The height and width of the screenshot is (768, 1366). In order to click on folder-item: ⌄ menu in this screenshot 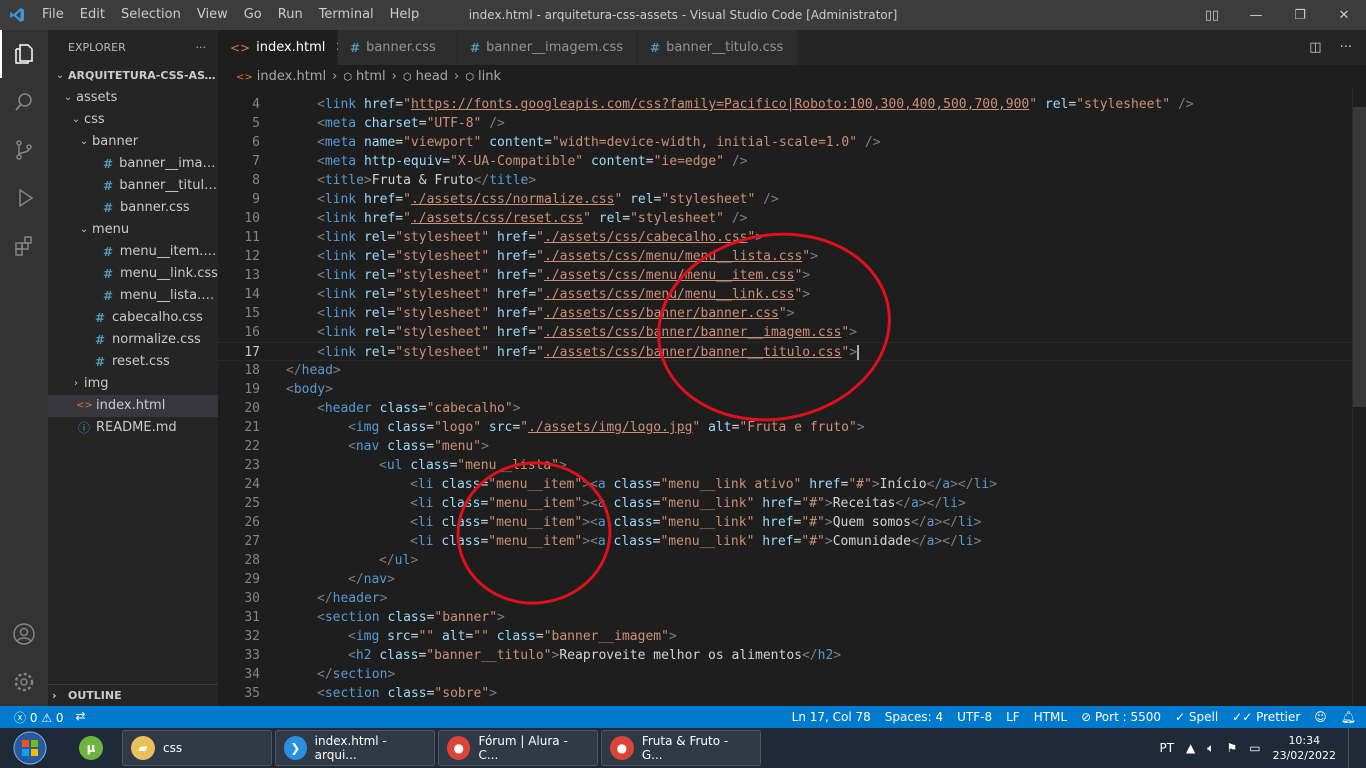, I will do `click(133, 230)`.